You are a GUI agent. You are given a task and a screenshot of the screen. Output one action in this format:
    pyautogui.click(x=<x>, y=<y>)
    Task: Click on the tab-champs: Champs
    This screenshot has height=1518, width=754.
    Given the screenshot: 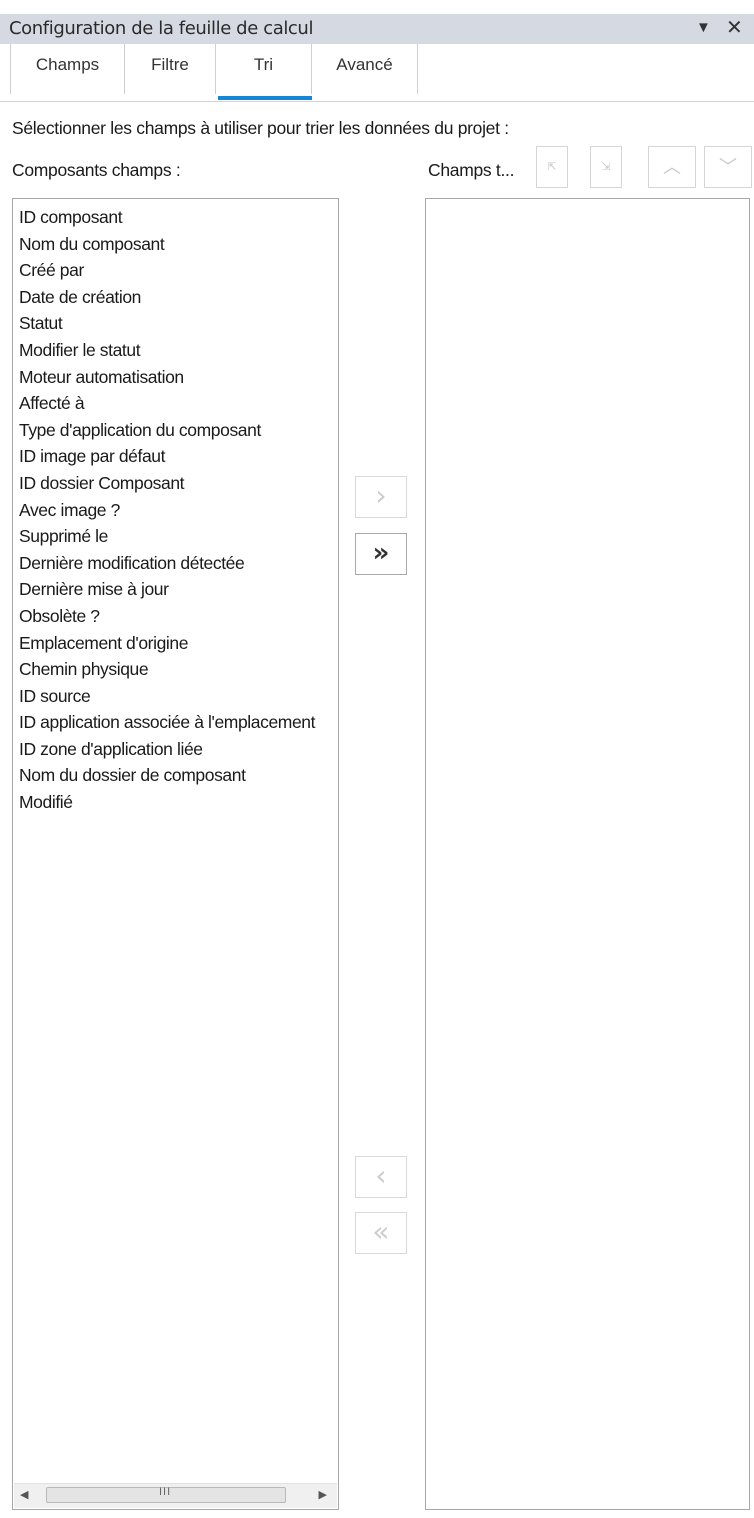 What is the action you would take?
    pyautogui.click(x=67, y=69)
    